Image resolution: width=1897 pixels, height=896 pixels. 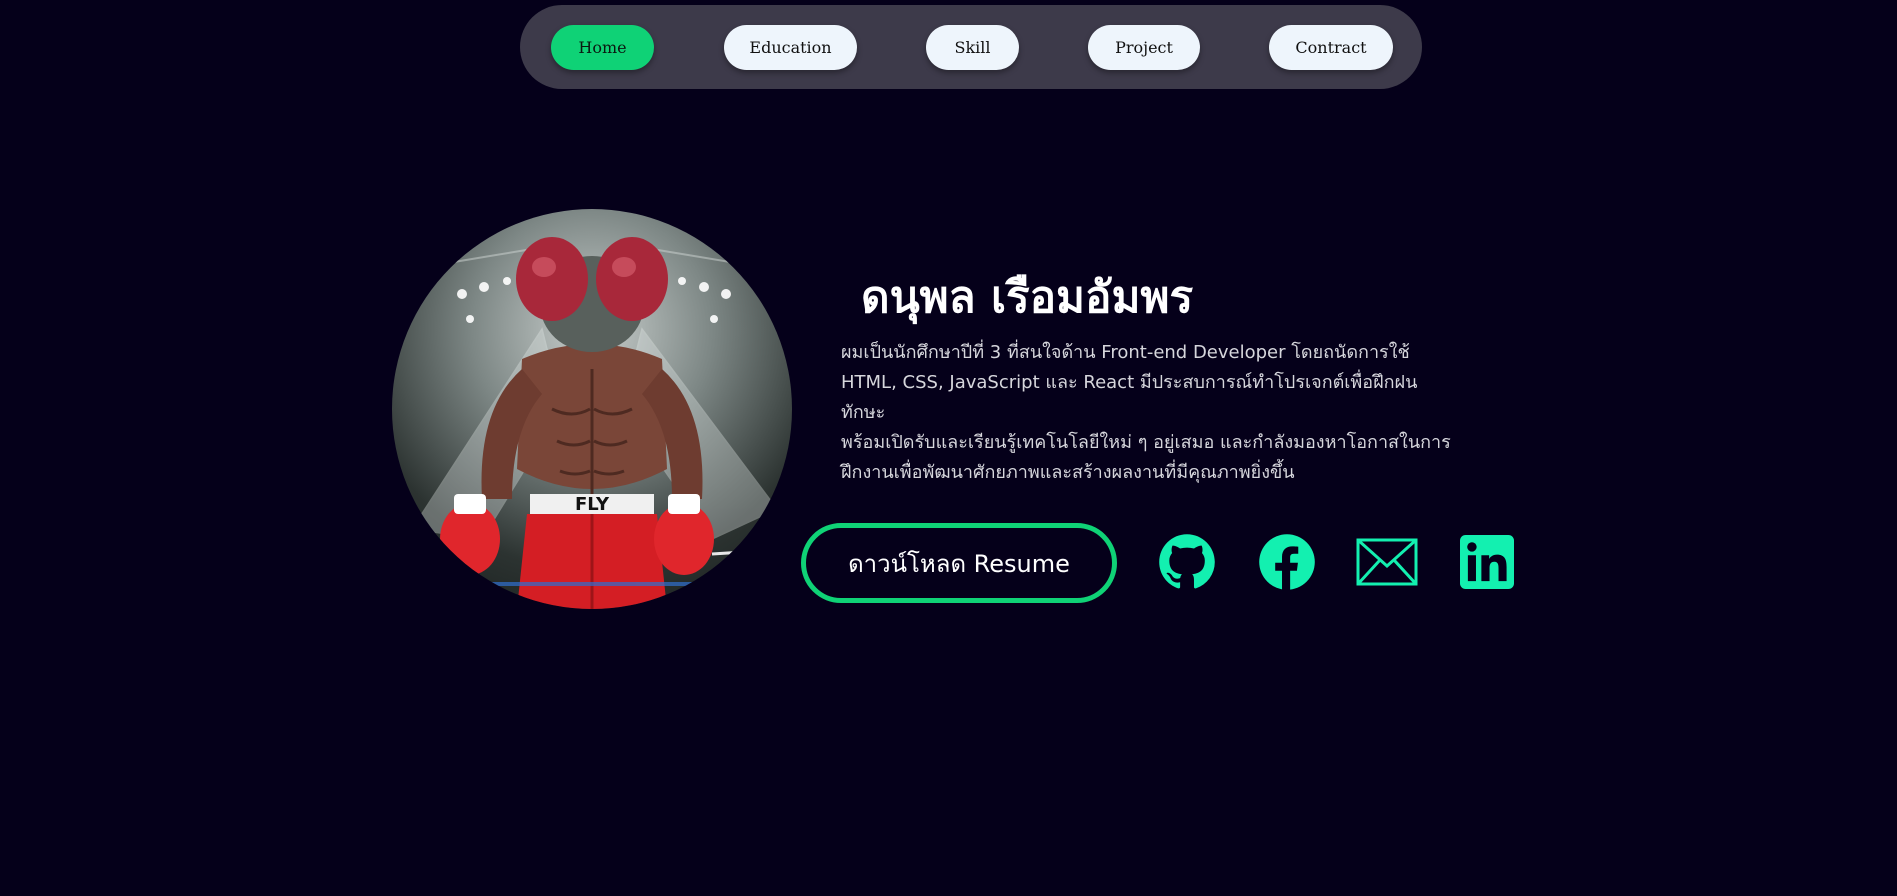 I want to click on nav-skill-button: Skill, so click(x=972, y=47).